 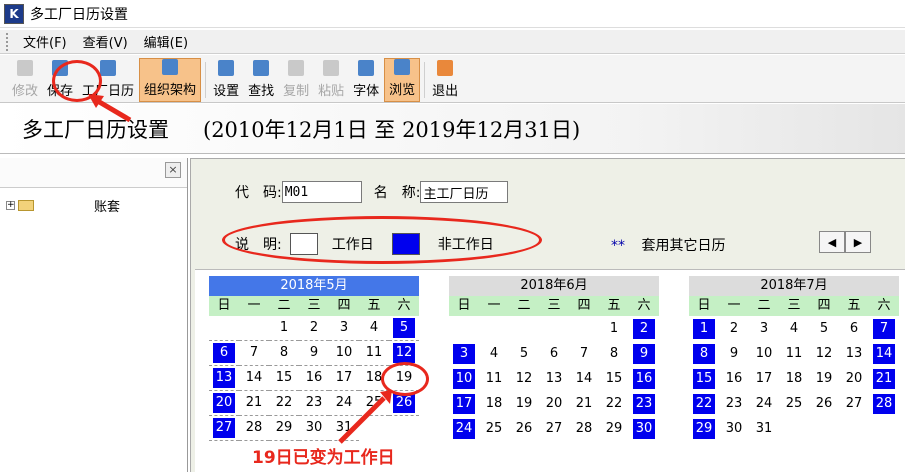 What do you see at coordinates (704, 428) in the screenshot?
I see `nonworkday-cell: 29` at bounding box center [704, 428].